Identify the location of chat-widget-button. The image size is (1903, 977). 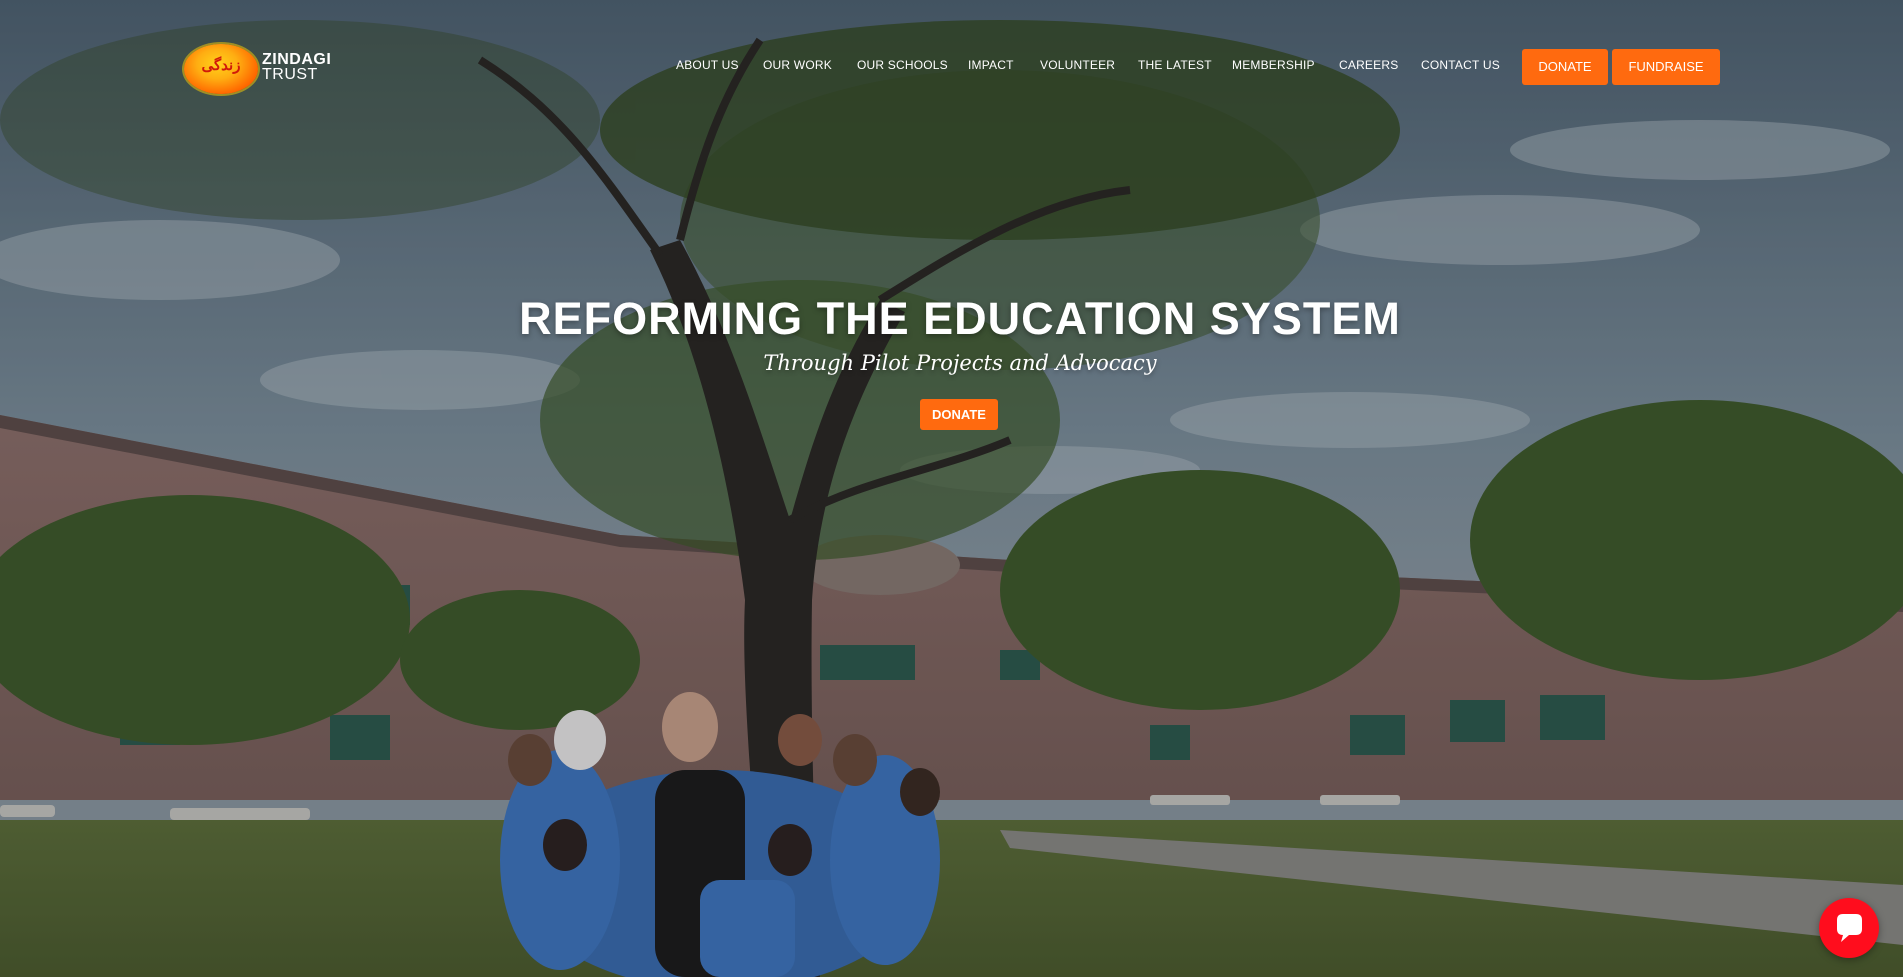
(1849, 928).